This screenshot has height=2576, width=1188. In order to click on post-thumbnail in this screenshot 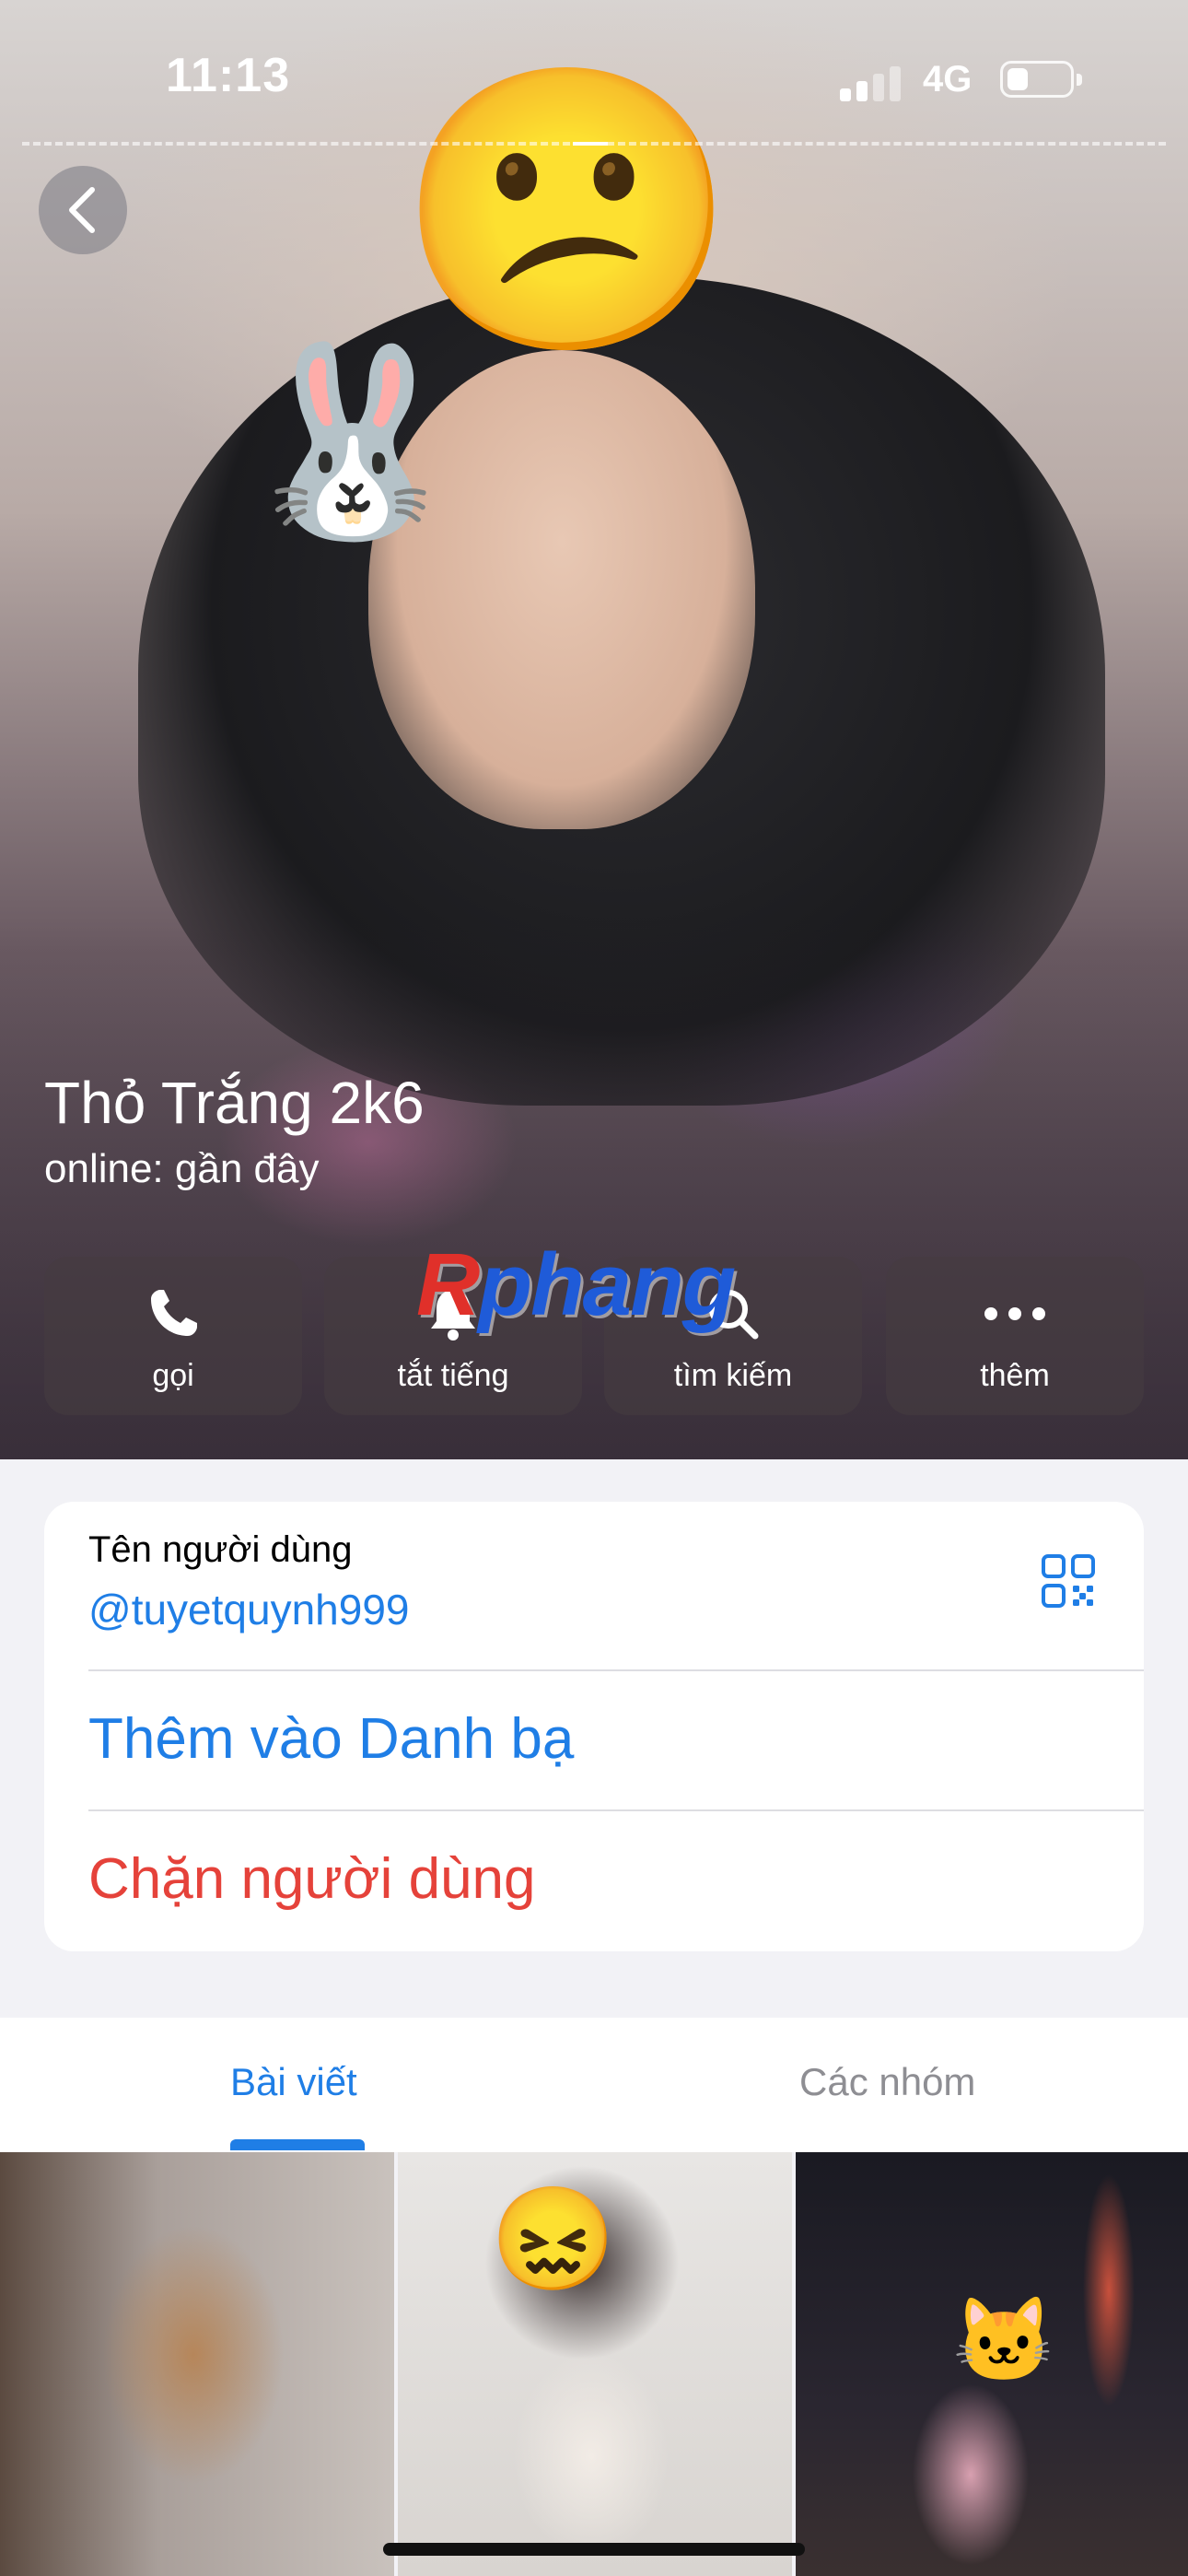, I will do `click(197, 2364)`.